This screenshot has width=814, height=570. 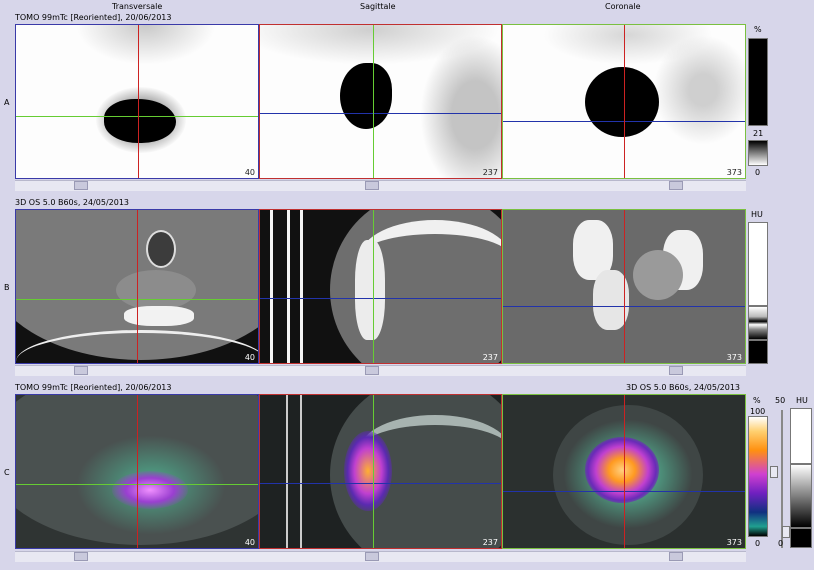 I want to click on uptake-spot, so click(x=146, y=45).